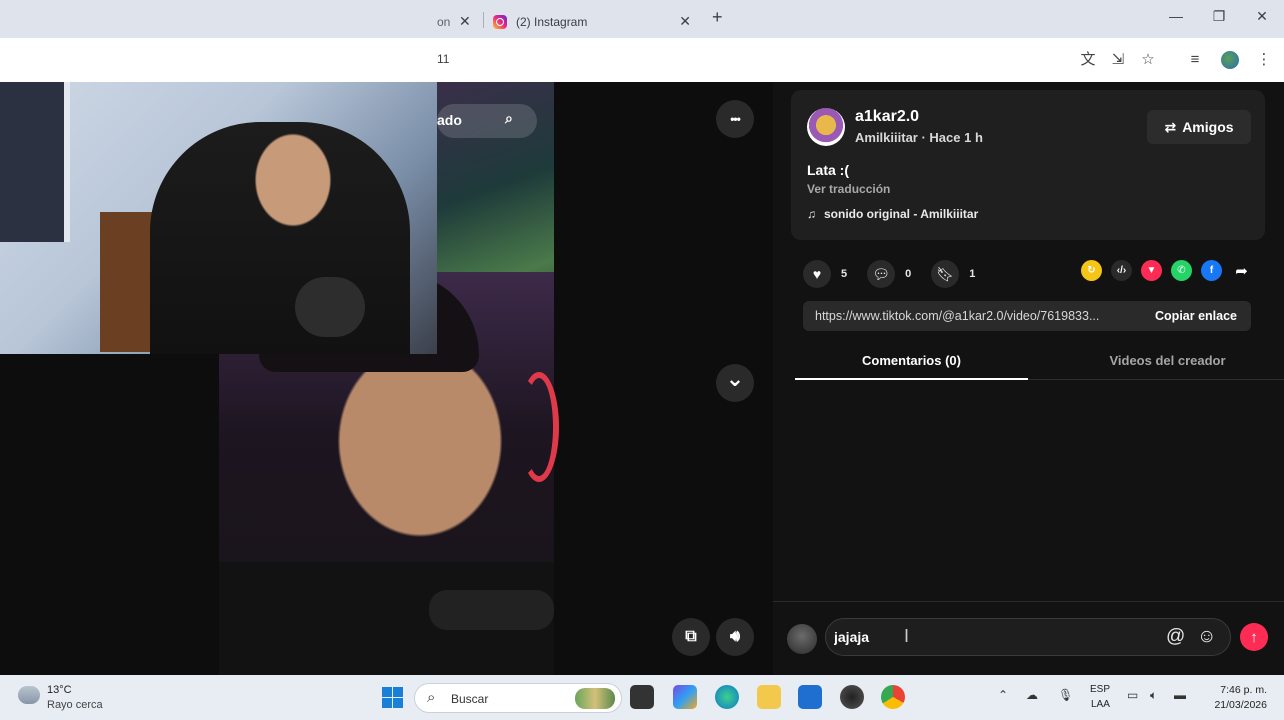 The image size is (1284, 720). What do you see at coordinates (1100, 689) in the screenshot?
I see `language-code: ESP` at bounding box center [1100, 689].